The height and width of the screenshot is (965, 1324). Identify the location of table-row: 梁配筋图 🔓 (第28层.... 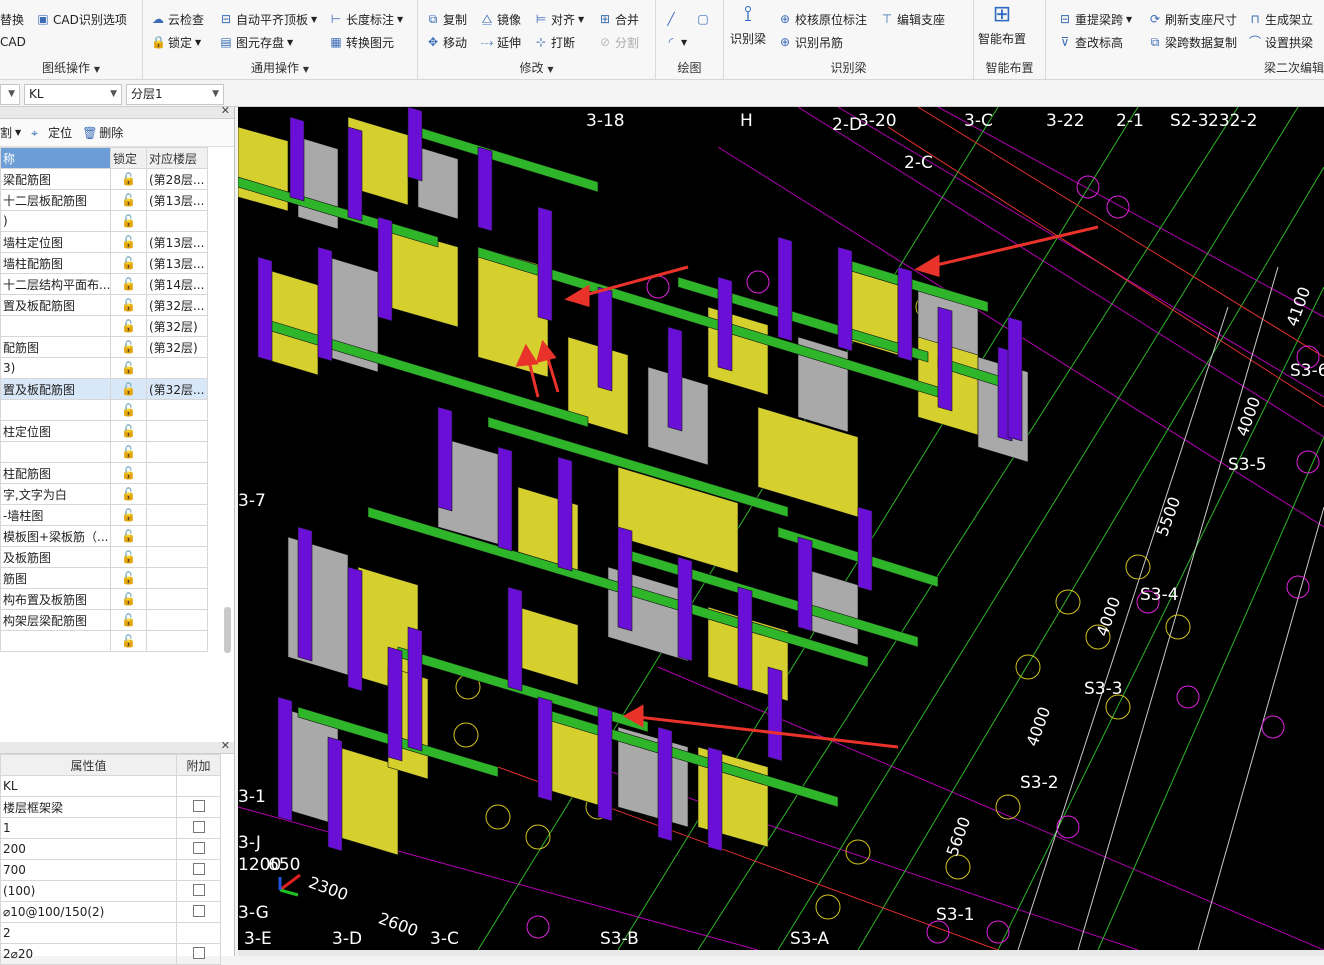
(104, 179).